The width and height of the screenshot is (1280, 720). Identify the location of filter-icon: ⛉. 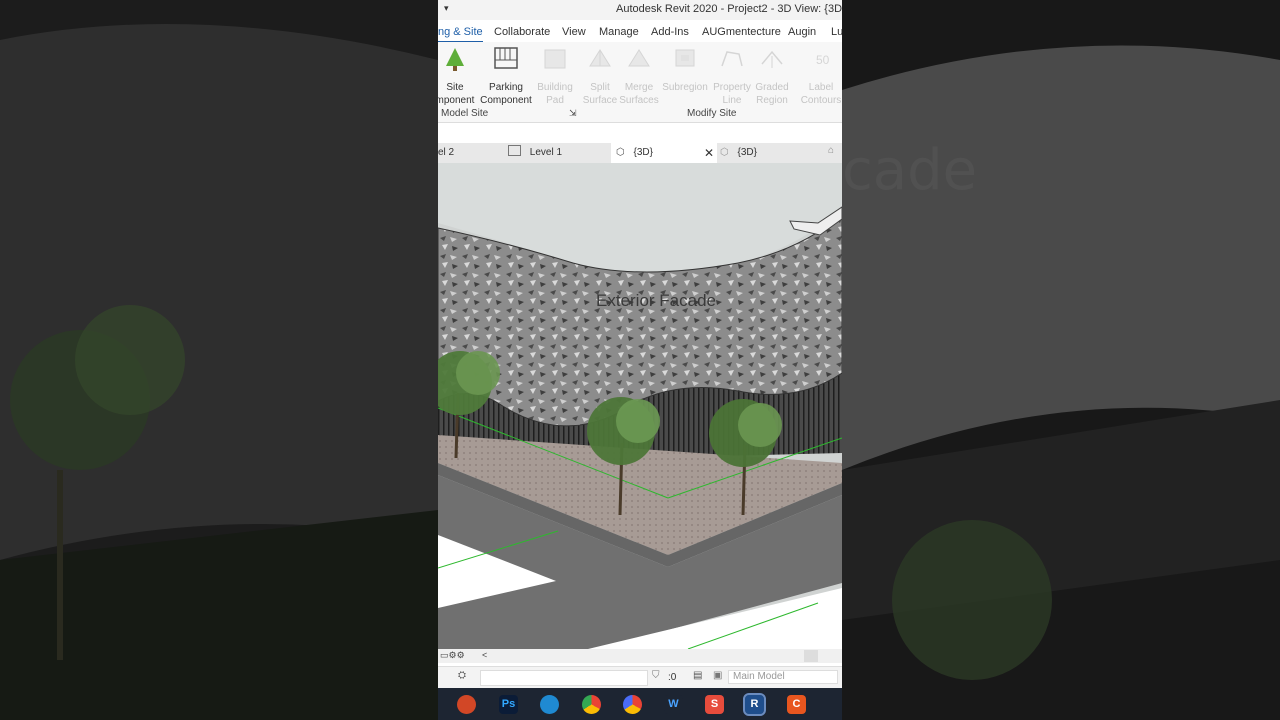
(656, 675).